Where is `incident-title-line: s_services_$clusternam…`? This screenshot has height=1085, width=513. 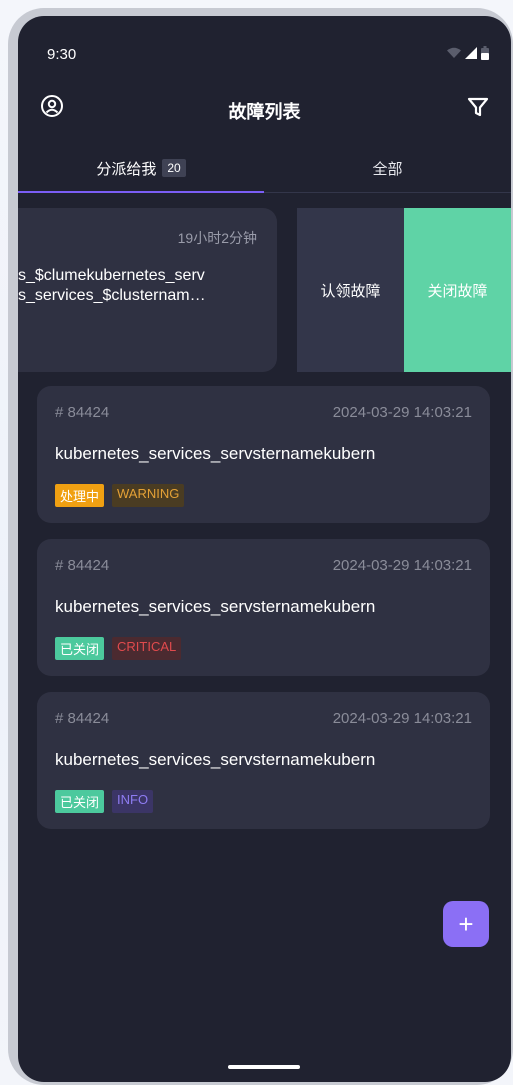
incident-title-line: s_services_$clusternam… is located at coordinates (112, 295).